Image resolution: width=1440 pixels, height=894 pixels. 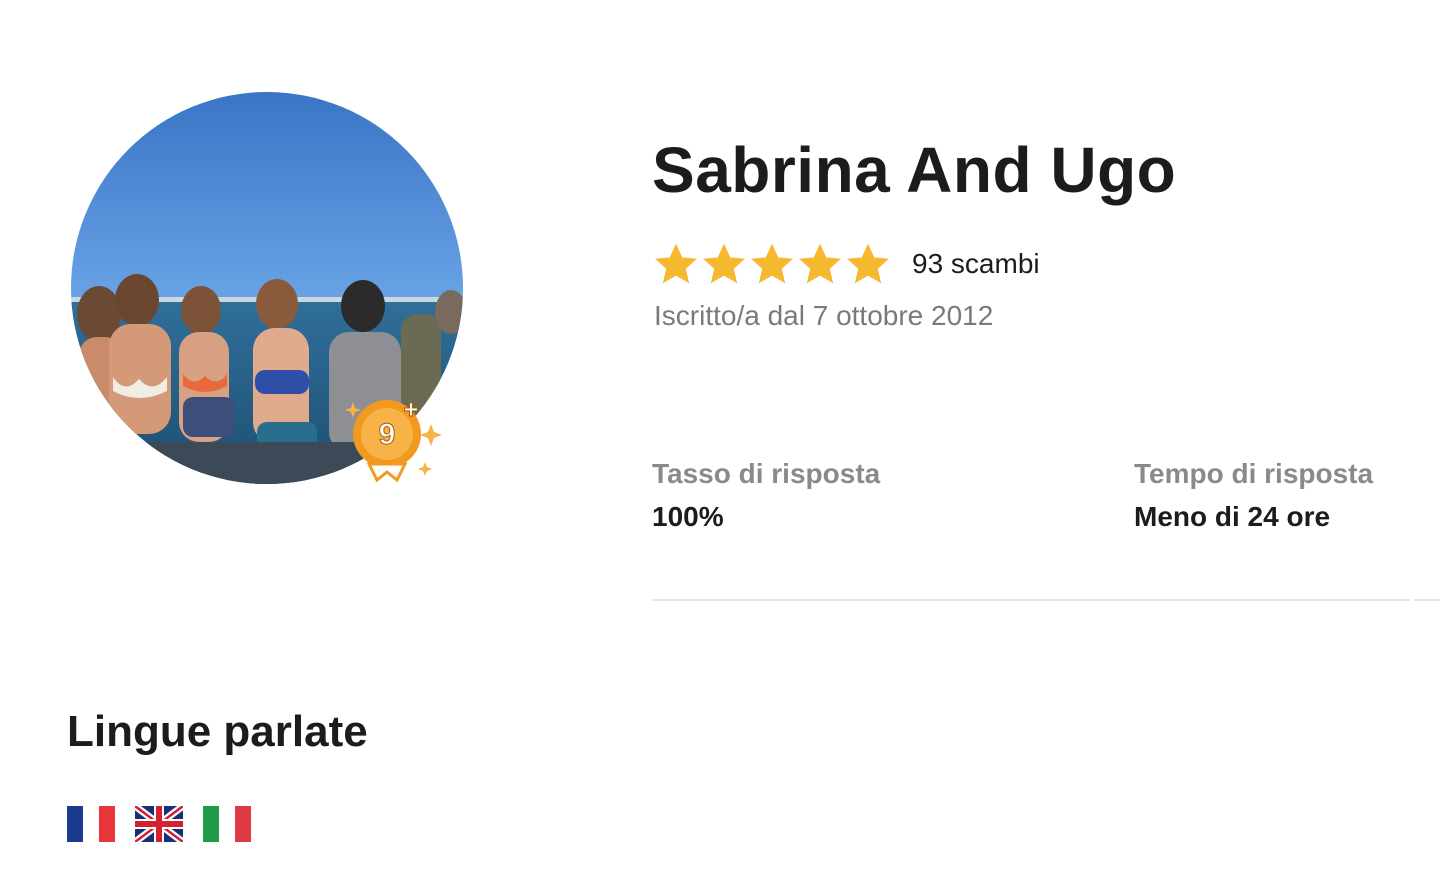 I want to click on avatar-container: 9 +, so click(x=267, y=288).